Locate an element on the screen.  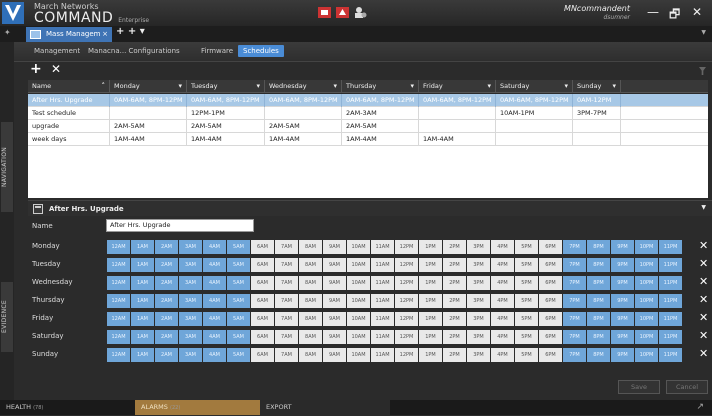
hour-cell: 2AM is located at coordinates (166, 283).